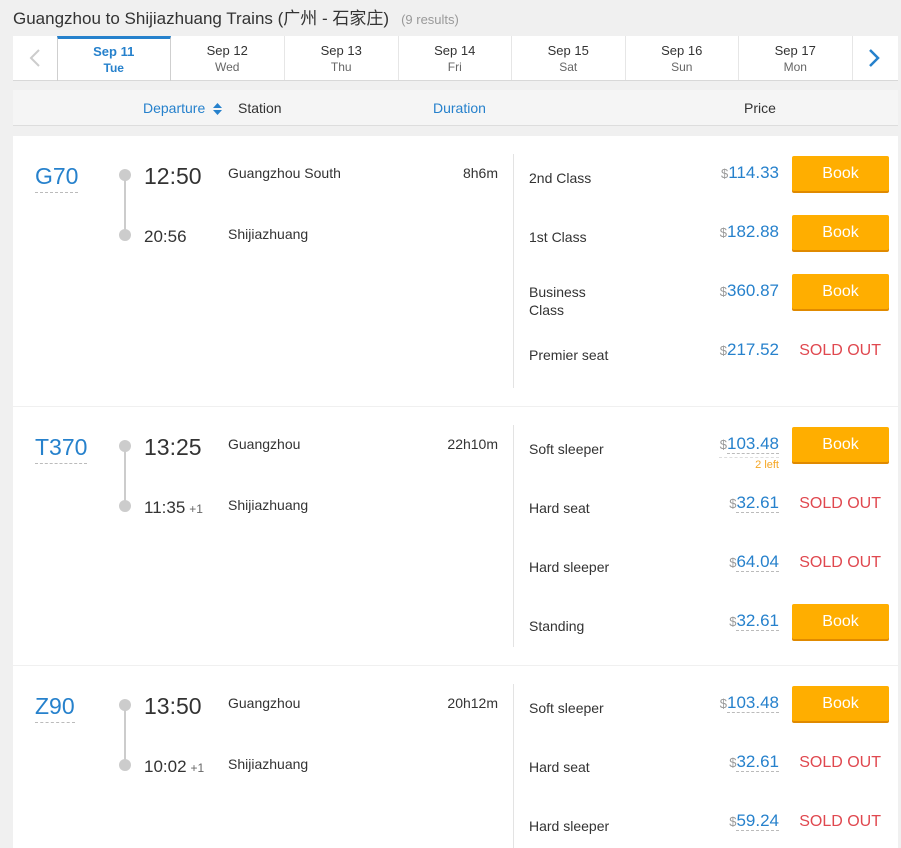  What do you see at coordinates (568, 58) in the screenshot?
I see `date-tab: Sep 15 Sat` at bounding box center [568, 58].